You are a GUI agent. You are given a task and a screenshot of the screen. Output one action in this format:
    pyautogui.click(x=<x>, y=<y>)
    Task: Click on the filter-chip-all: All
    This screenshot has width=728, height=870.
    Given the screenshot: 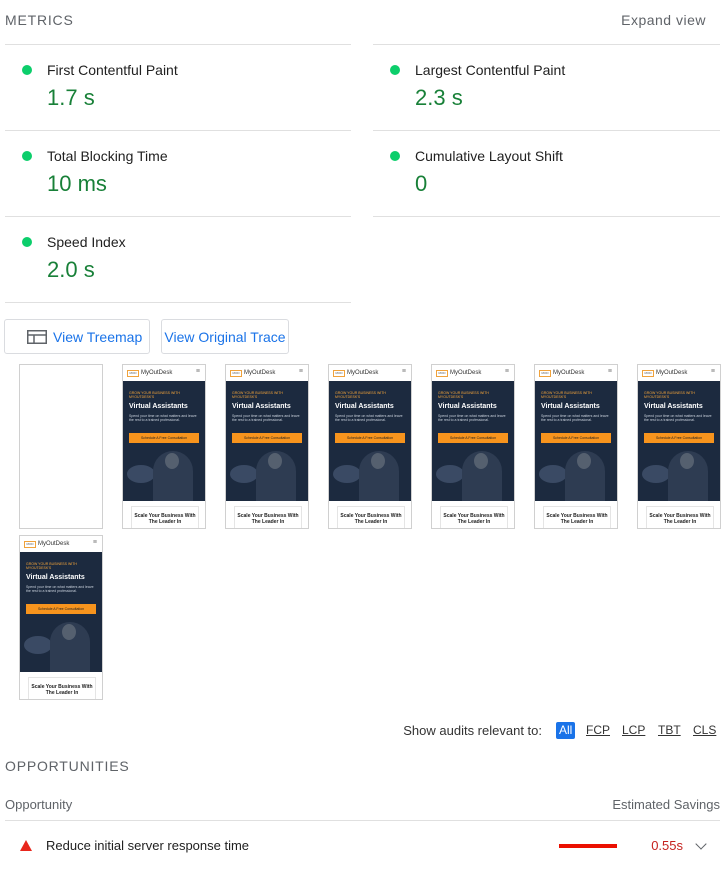 What is the action you would take?
    pyautogui.click(x=566, y=730)
    